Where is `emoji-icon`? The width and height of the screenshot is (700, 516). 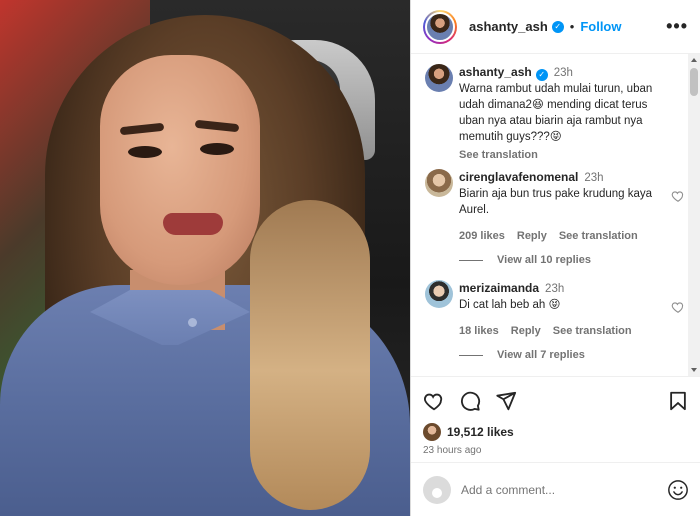 emoji-icon is located at coordinates (678, 490).